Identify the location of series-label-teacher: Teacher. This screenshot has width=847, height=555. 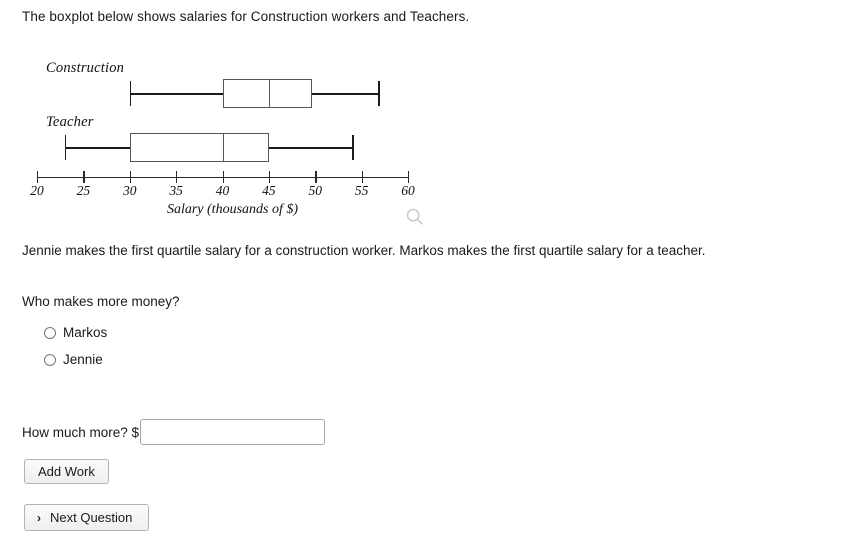
(70, 122).